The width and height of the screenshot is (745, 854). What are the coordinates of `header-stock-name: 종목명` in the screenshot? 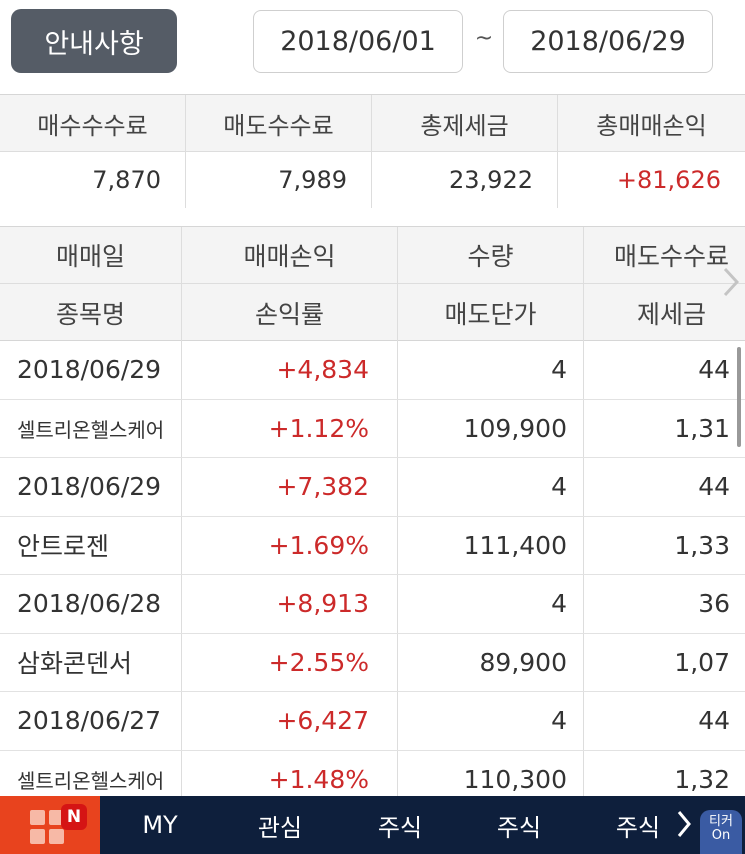 It's located at (91, 312).